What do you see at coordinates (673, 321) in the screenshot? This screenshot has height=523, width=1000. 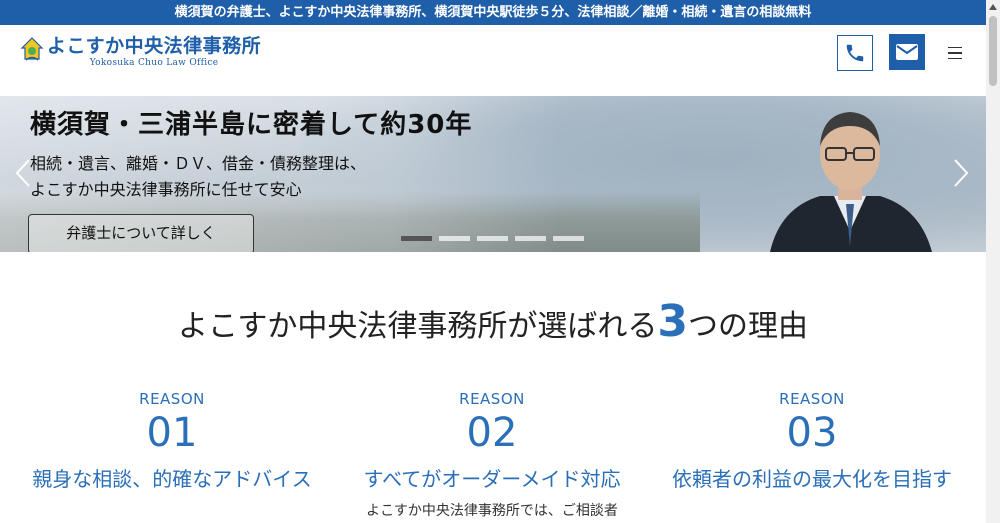 I see `reasons-title-number: 3` at bounding box center [673, 321].